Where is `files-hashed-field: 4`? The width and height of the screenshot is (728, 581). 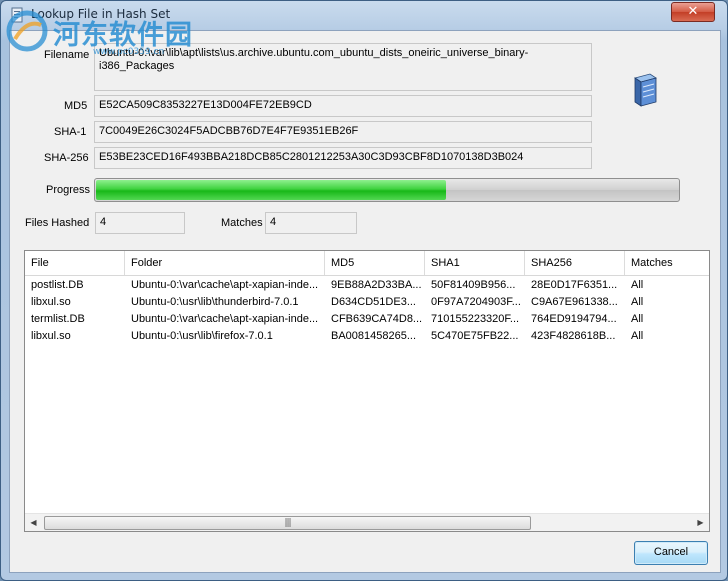 files-hashed-field: 4 is located at coordinates (140, 223).